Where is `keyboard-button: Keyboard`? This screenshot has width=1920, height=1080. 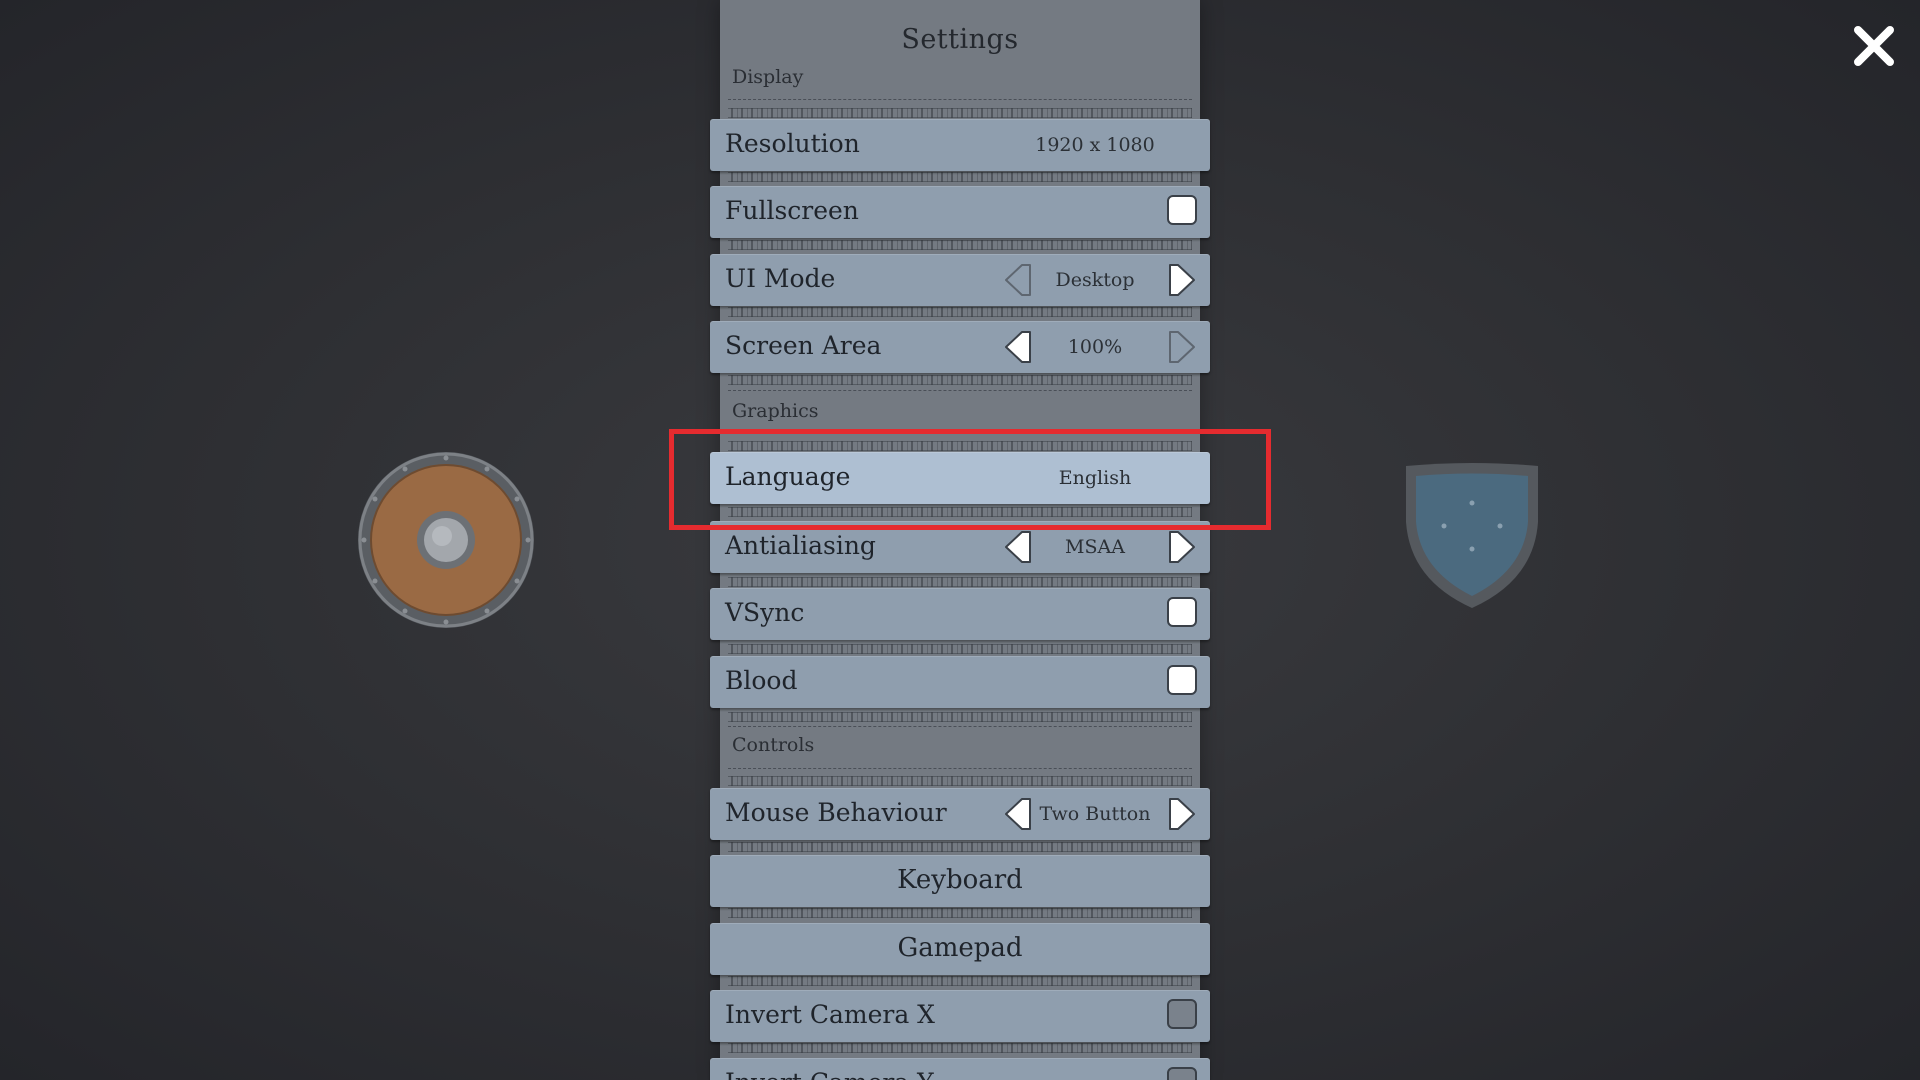 keyboard-button: Keyboard is located at coordinates (960, 881).